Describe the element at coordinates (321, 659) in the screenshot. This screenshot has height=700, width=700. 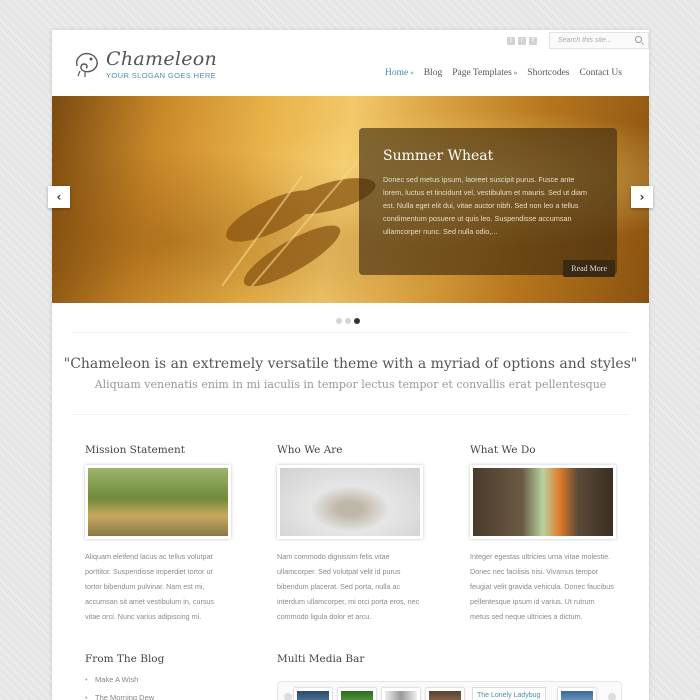
I see `multimedia-title: Multi Media Bar` at that location.